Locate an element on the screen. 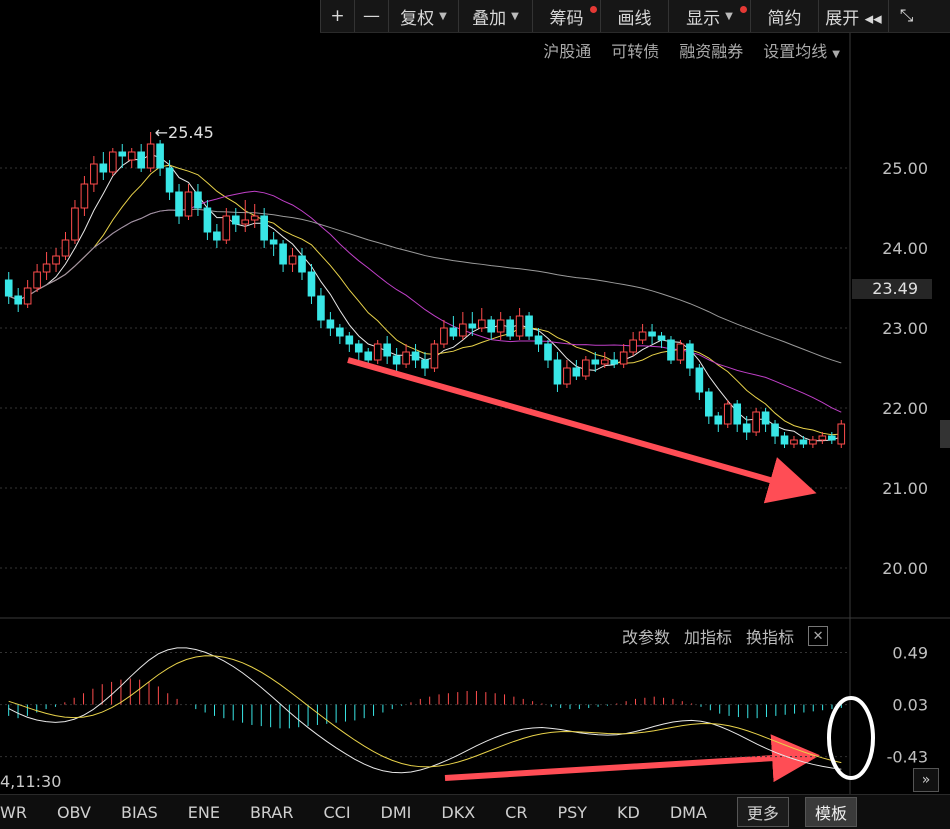 The image size is (950, 829). toolbar-button-label: 显示 is located at coordinates (703, 18).